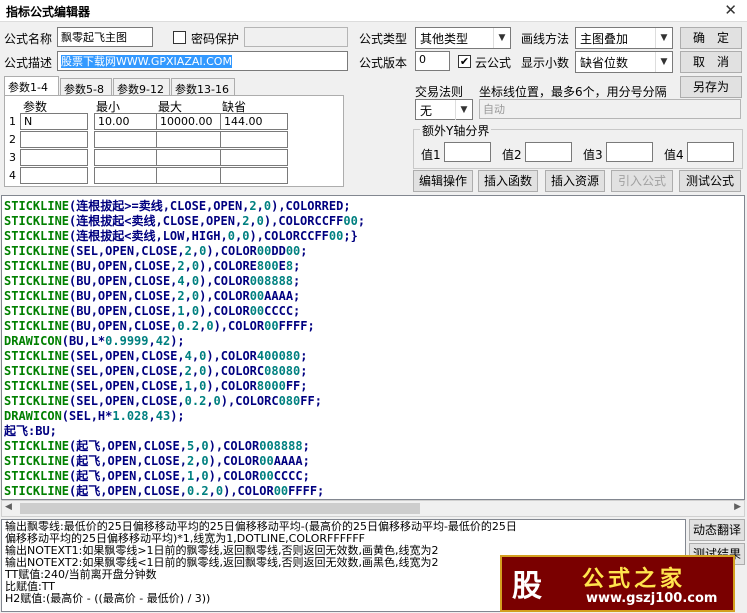 This screenshot has width=747, height=613. I want to click on desc-label: 公式描述, so click(28, 63).